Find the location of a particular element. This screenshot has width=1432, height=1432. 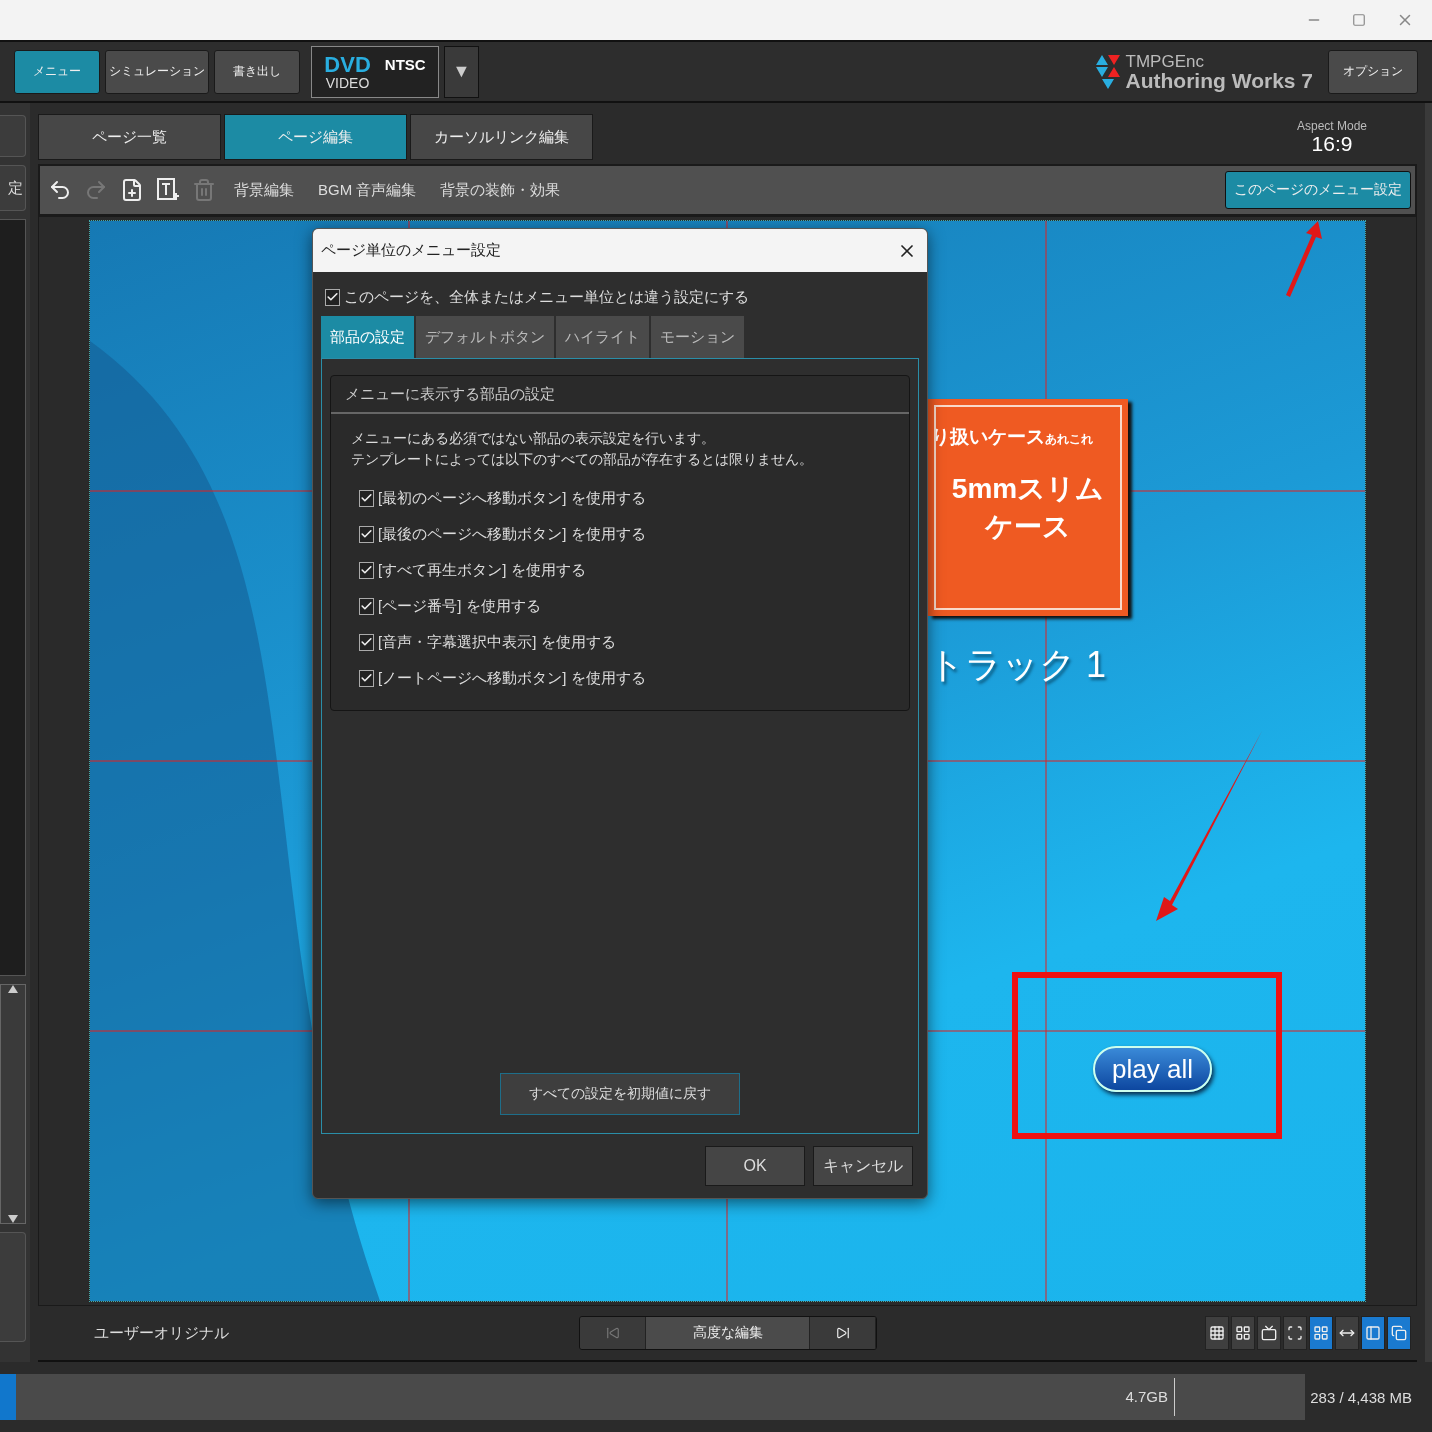

grid-icon is located at coordinates (1217, 1333).